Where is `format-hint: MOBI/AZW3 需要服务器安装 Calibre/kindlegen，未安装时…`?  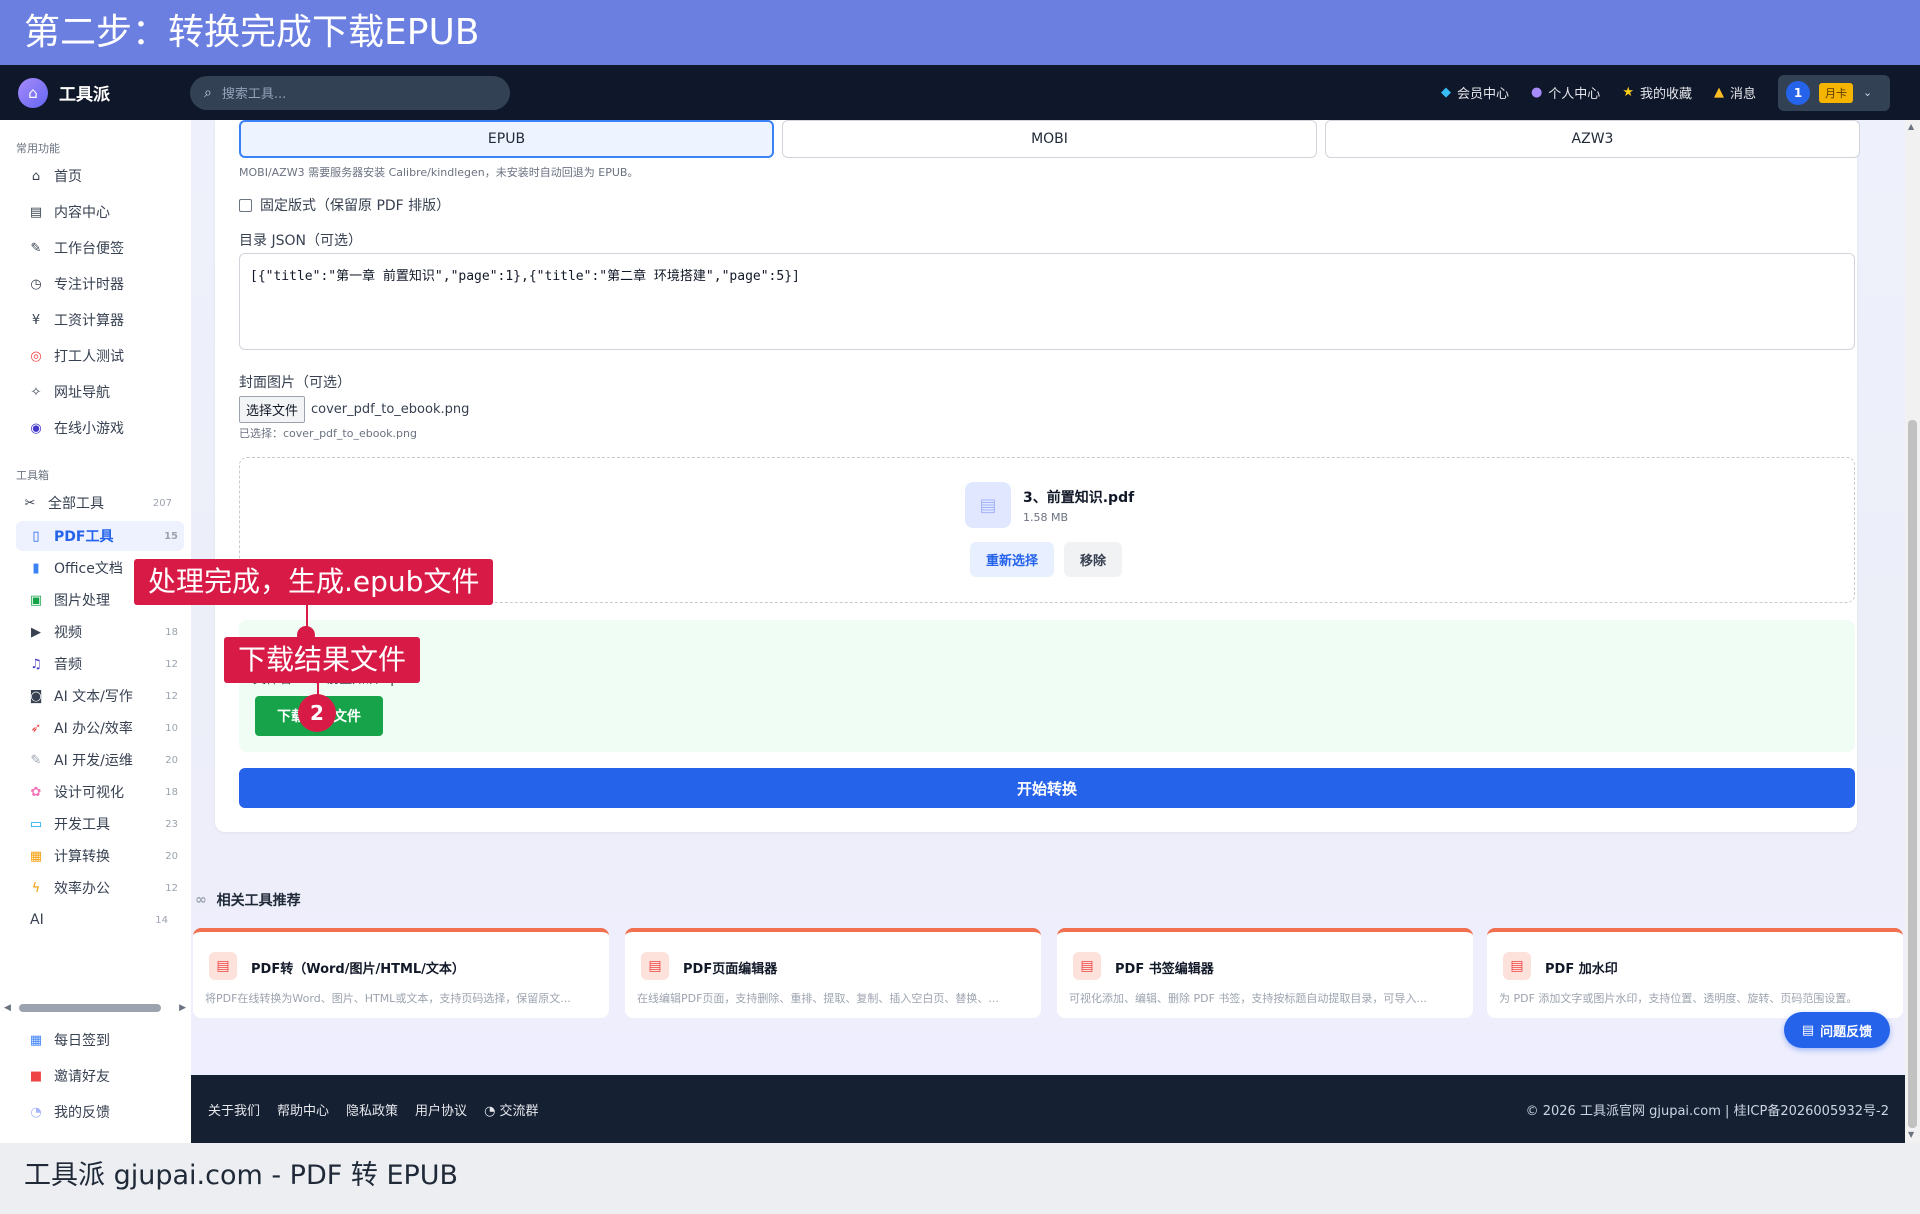 format-hint: MOBI/AZW3 需要服务器安装 Calibre/kindlegen，未安装时… is located at coordinates (439, 172).